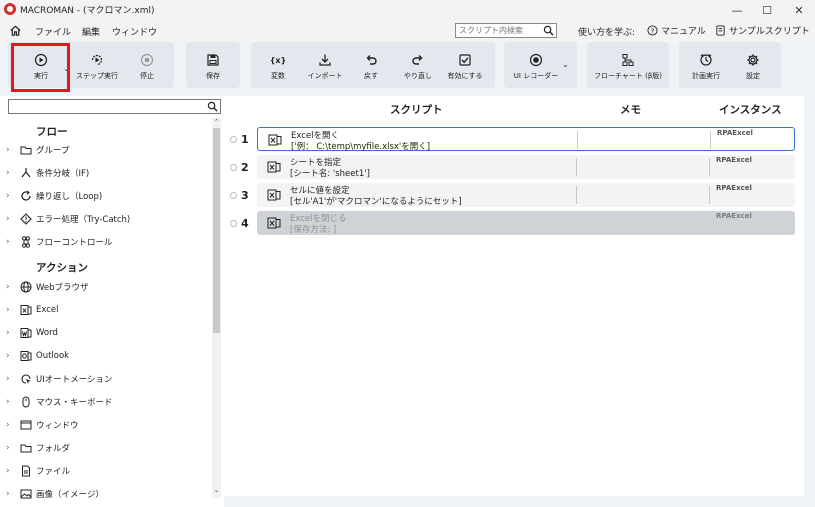  I want to click on script-row: 4 Excelを閉じる [保存方法: ] RPAExcel, so click(514, 224).